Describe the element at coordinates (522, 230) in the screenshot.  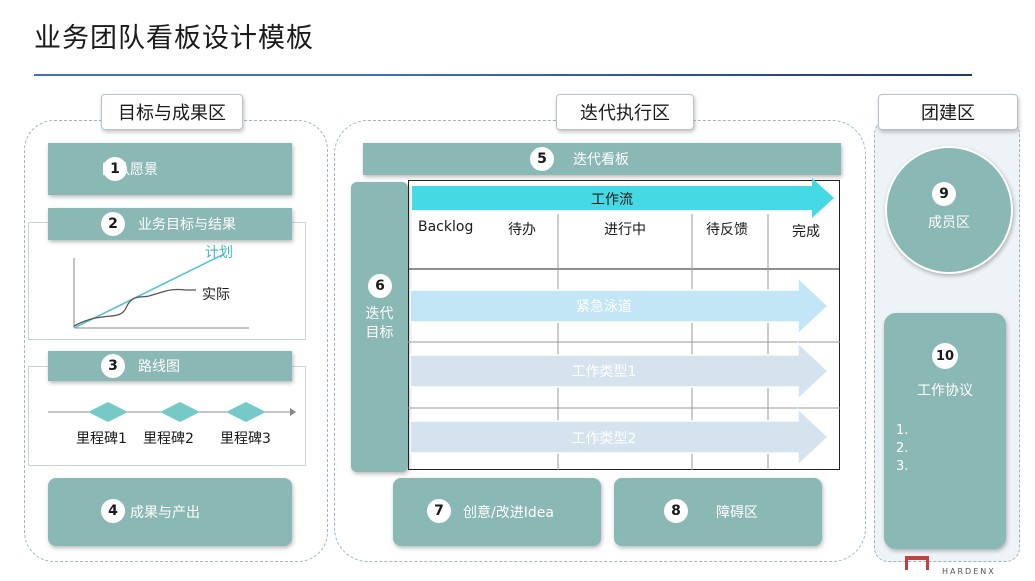
I see `column-todo: 待办` at that location.